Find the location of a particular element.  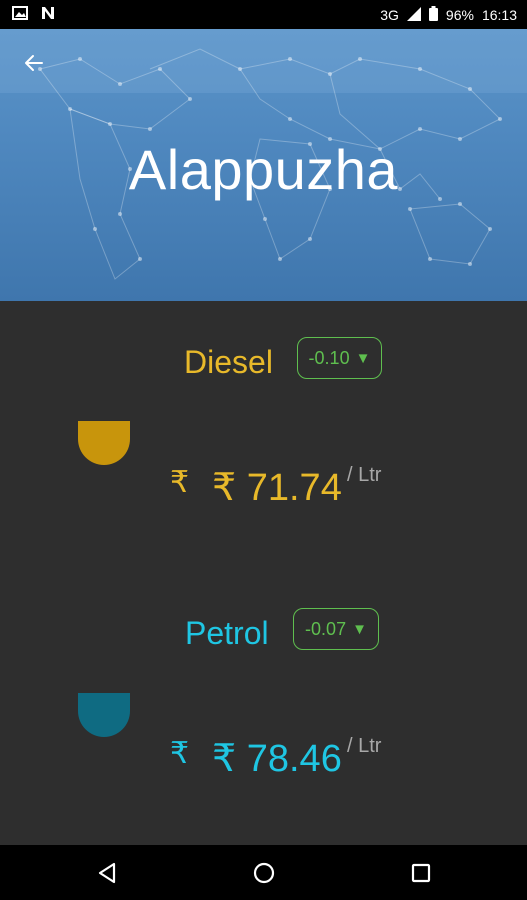

clock: 16:13 is located at coordinates (499, 15).